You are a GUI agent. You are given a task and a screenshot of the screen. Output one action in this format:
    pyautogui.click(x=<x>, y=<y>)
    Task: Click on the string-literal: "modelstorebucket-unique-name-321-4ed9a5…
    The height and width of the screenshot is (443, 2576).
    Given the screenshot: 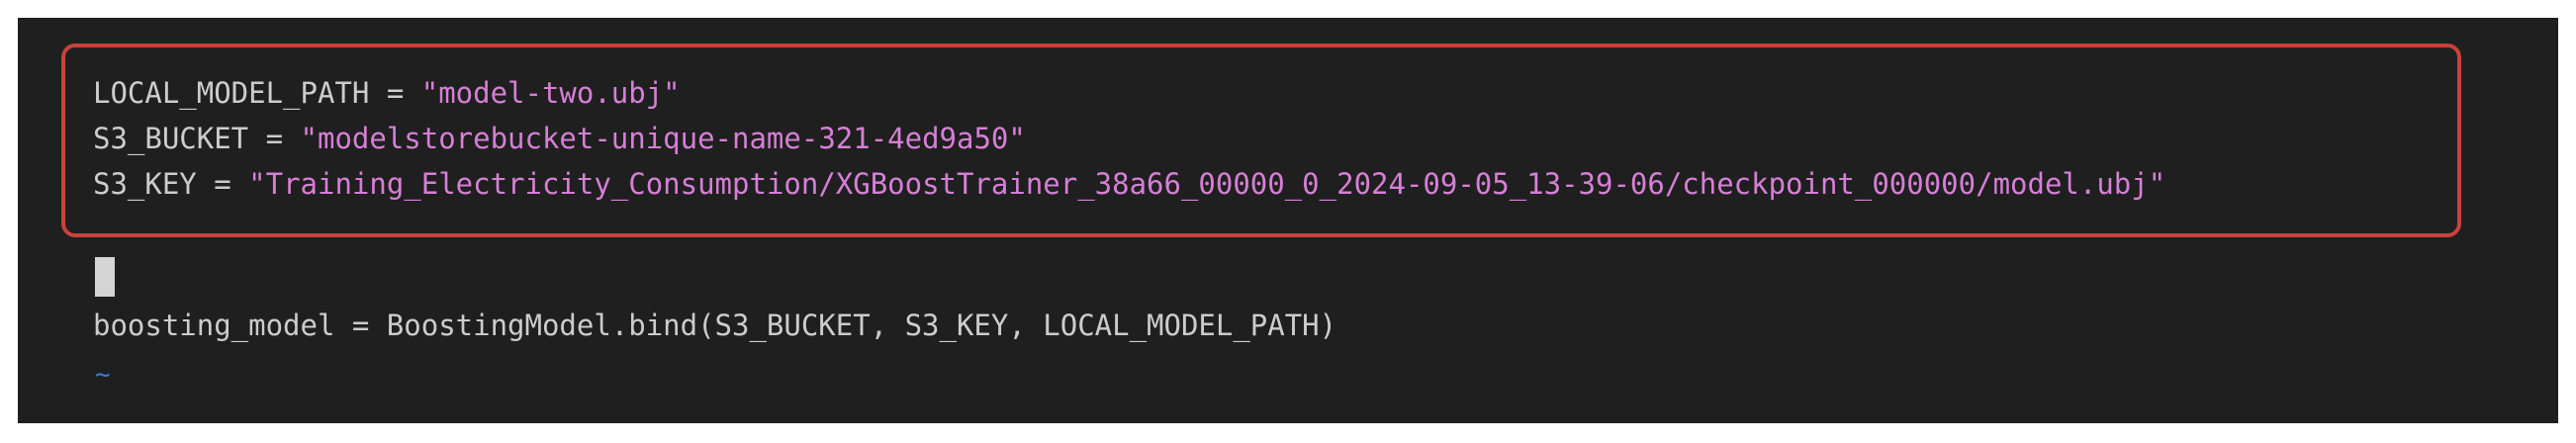 What is the action you would take?
    pyautogui.click(x=663, y=138)
    